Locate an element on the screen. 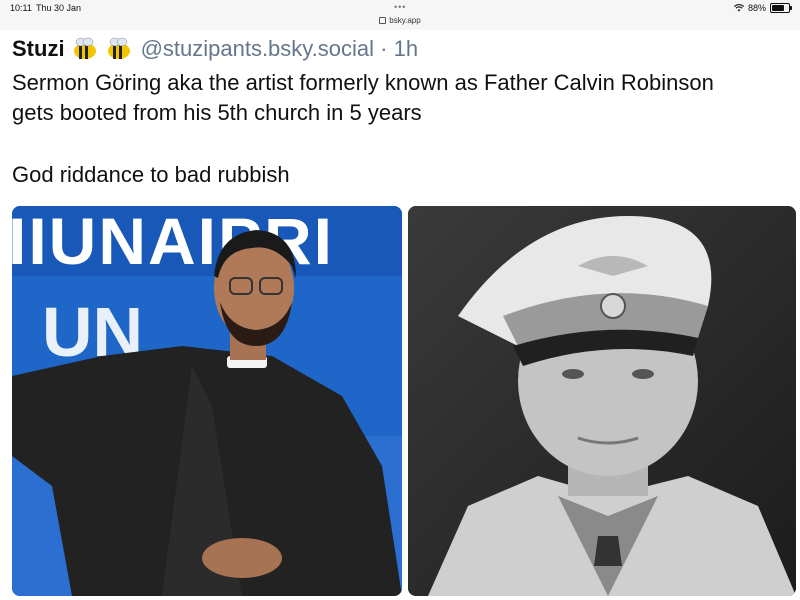  wifi-icon is located at coordinates (738, 8).